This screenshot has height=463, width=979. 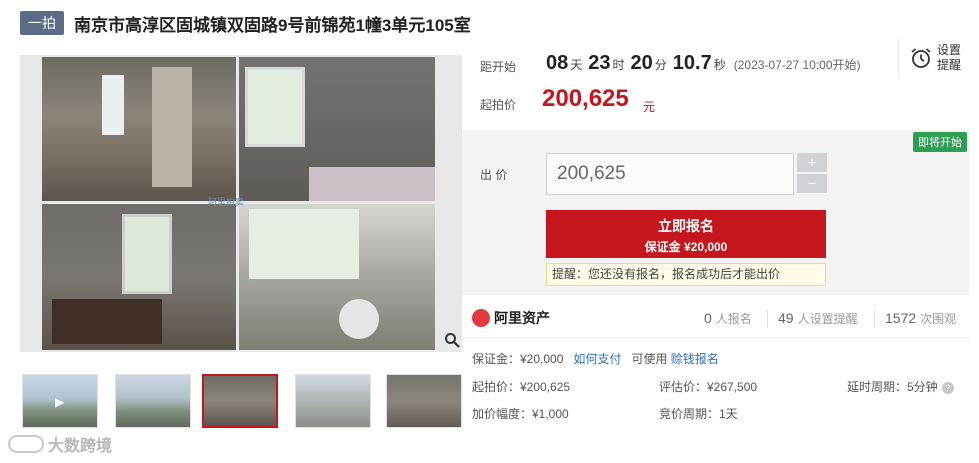 What do you see at coordinates (576, 65) in the screenshot?
I see `days-unit: 天` at bounding box center [576, 65].